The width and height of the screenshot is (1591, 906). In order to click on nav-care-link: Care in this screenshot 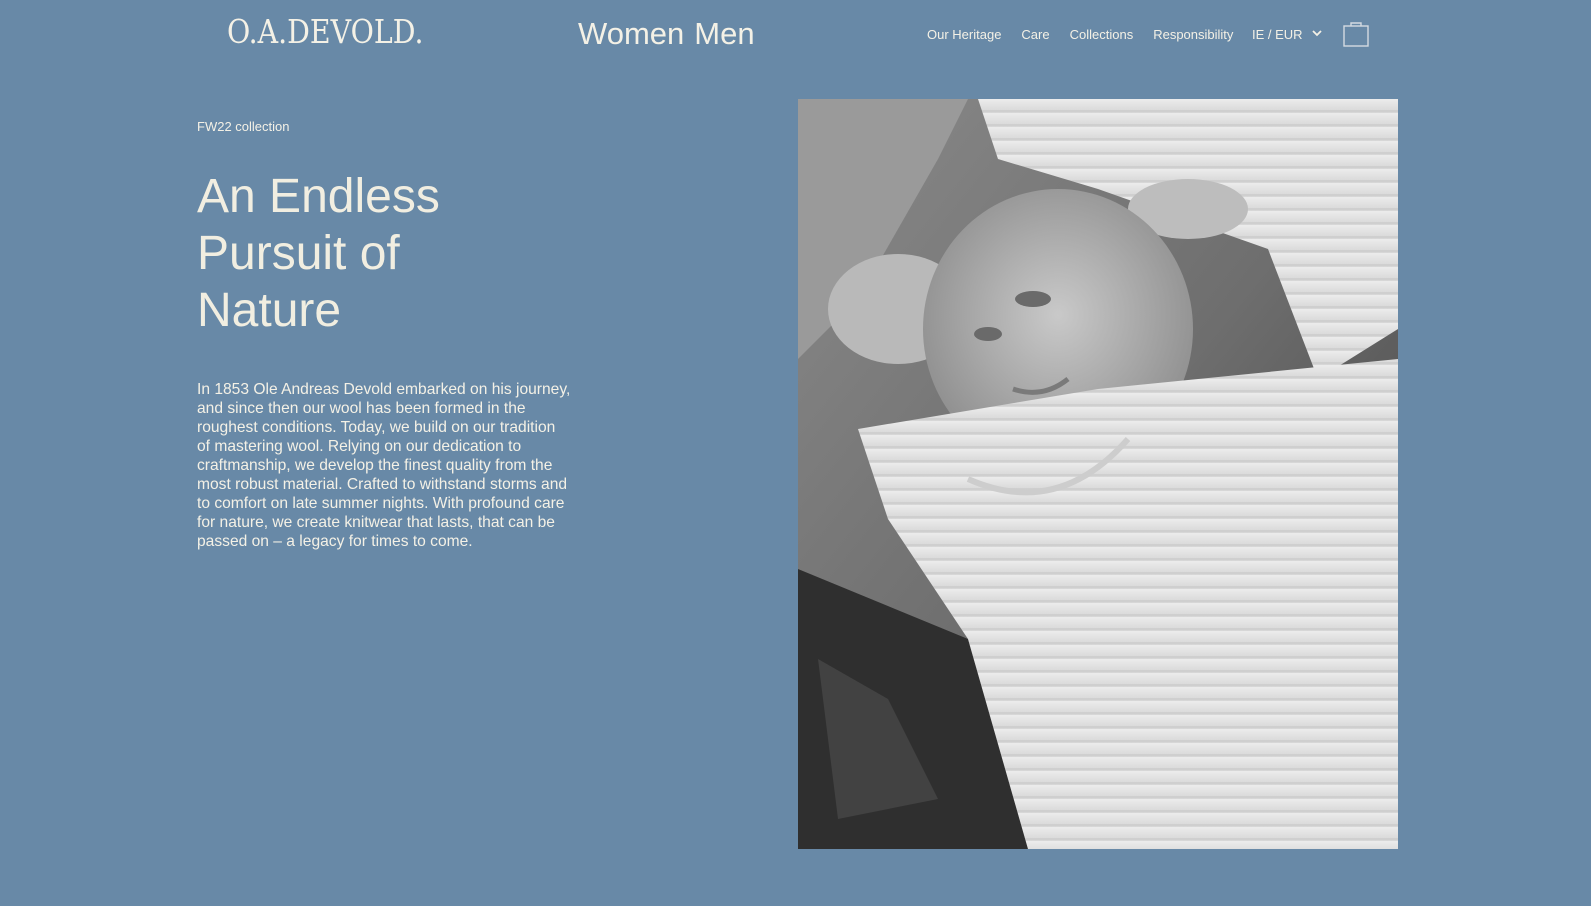, I will do `click(1035, 34)`.